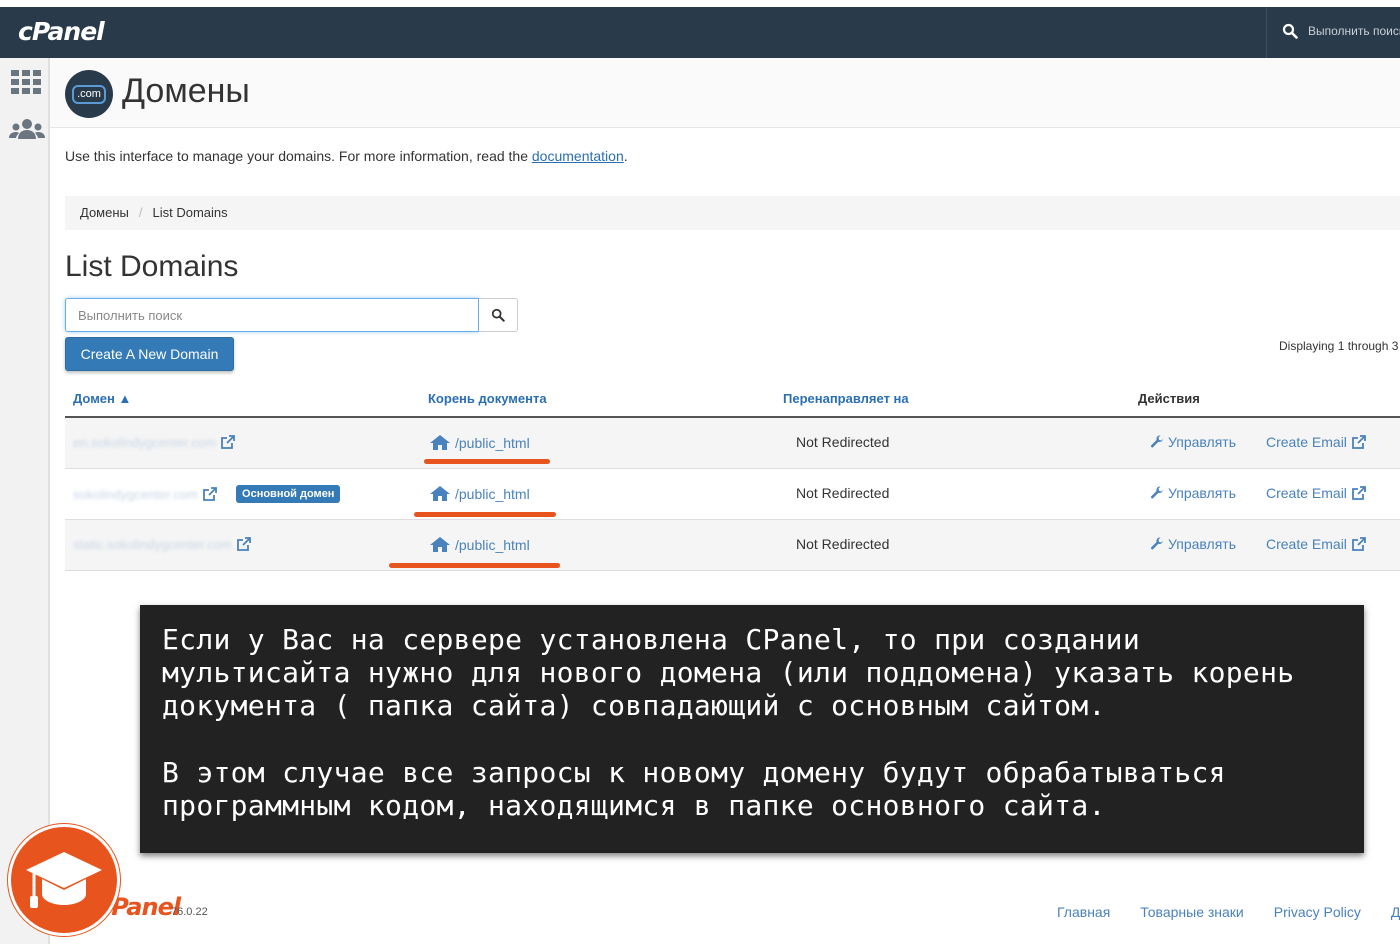 Image resolution: width=1400 pixels, height=944 pixels. What do you see at coordinates (846, 398) in the screenshot?
I see `column-header-redirect: Перенаправляет на` at bounding box center [846, 398].